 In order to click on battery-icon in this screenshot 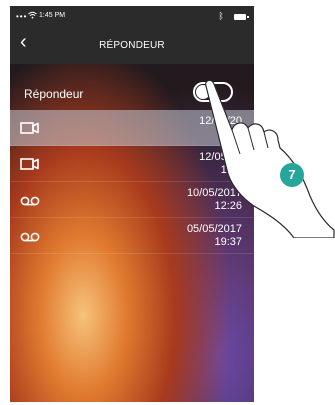, I will do `click(241, 16)`.